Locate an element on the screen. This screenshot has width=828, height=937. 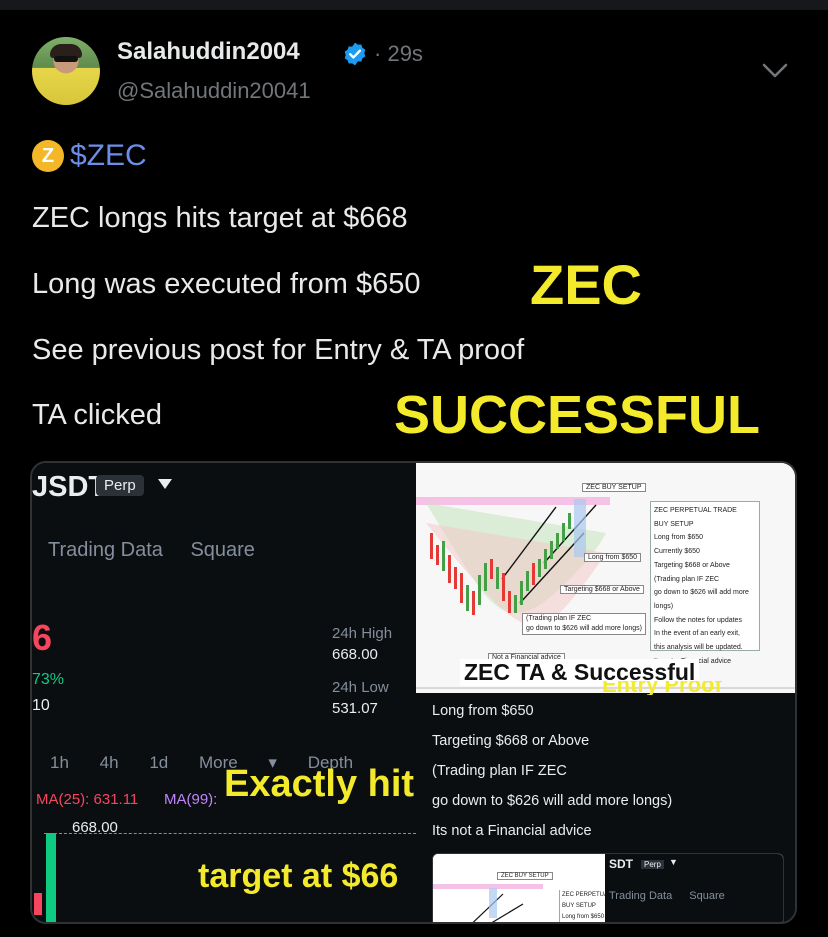
high-label: 24h High is located at coordinates (362, 633).